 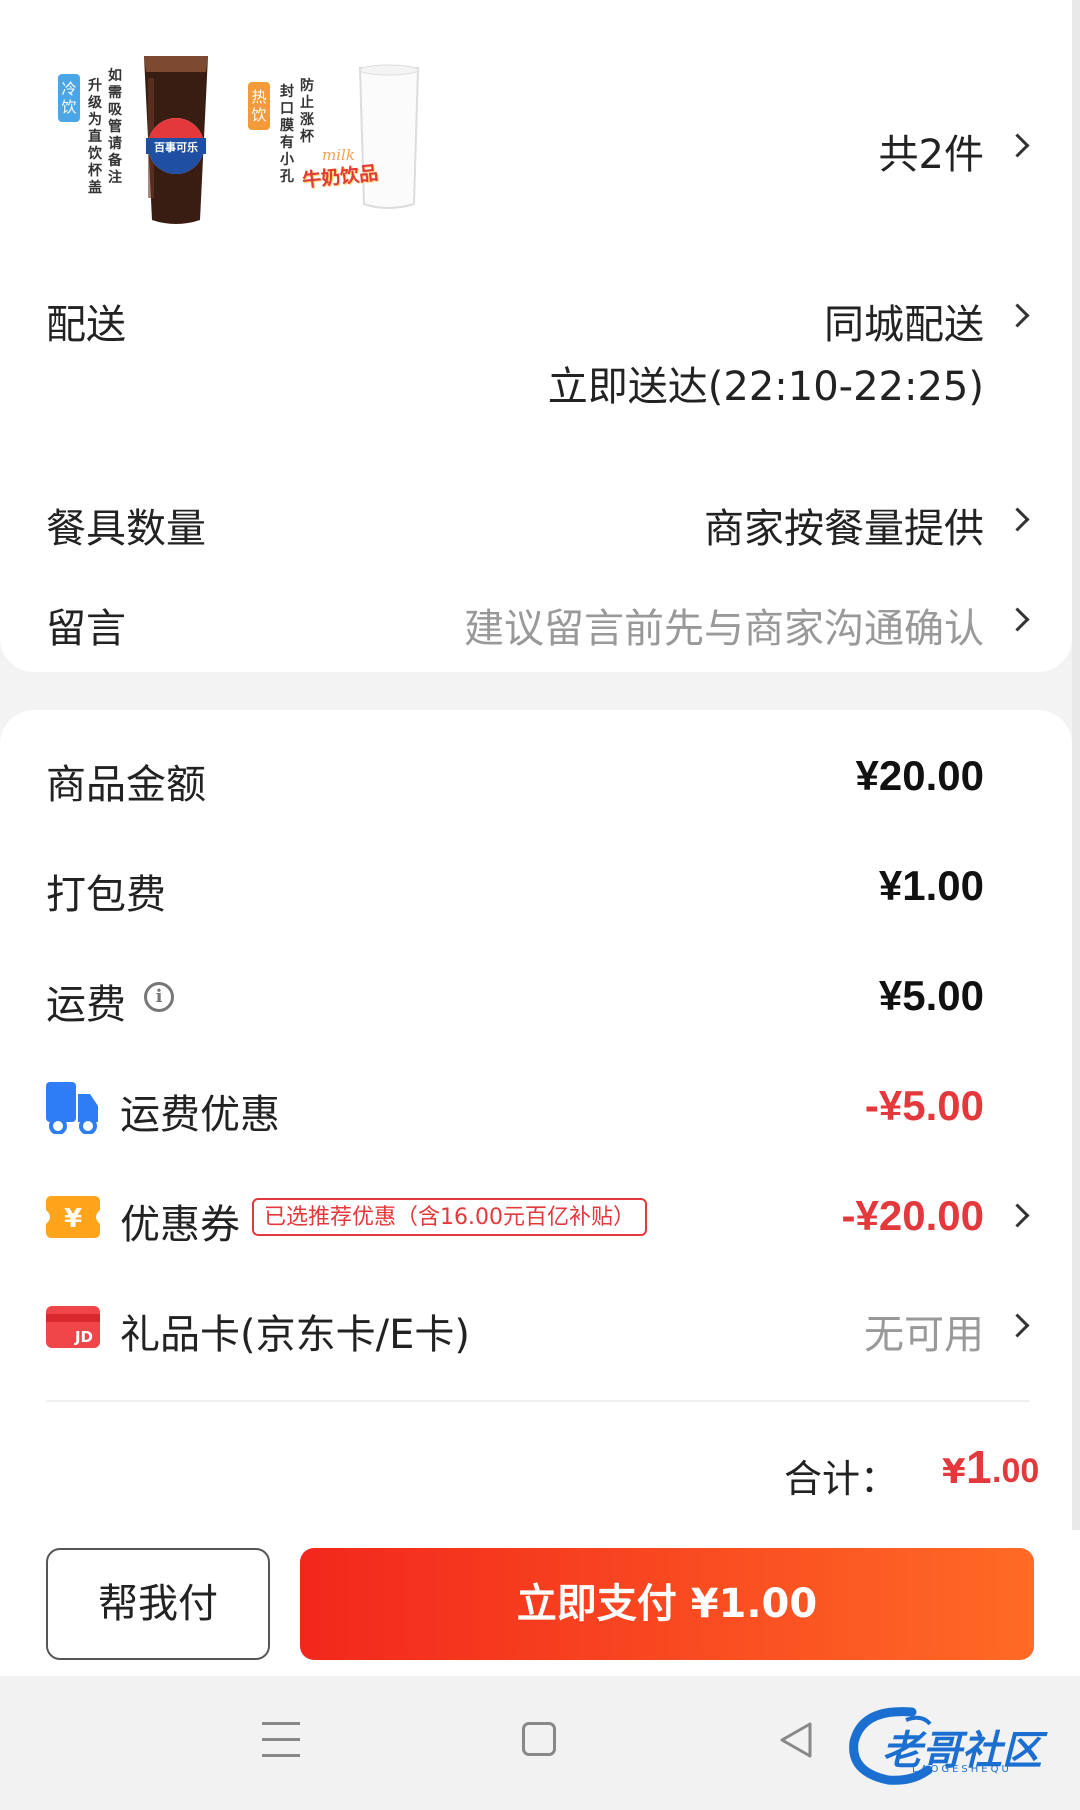 What do you see at coordinates (73, 1327) in the screenshot?
I see `jd-card-icon: JD` at bounding box center [73, 1327].